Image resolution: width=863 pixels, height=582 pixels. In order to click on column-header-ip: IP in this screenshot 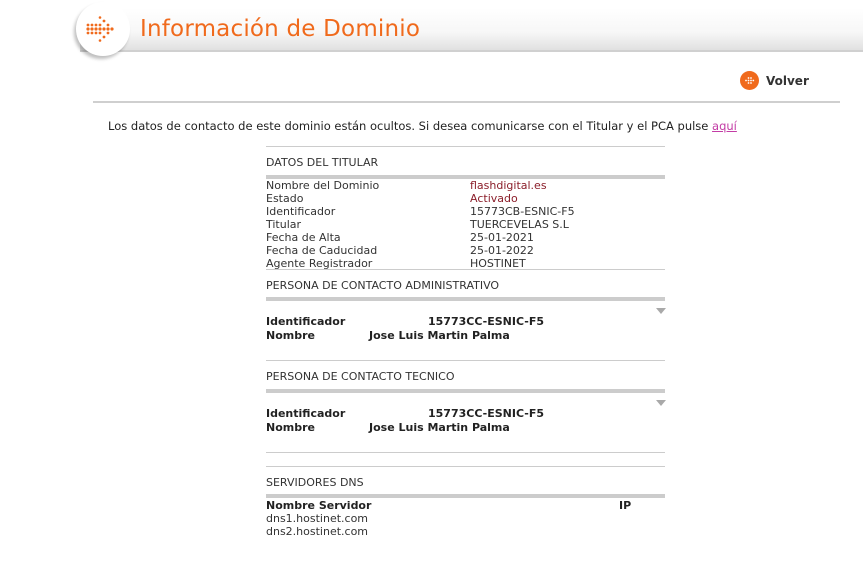, I will do `click(625, 505)`.